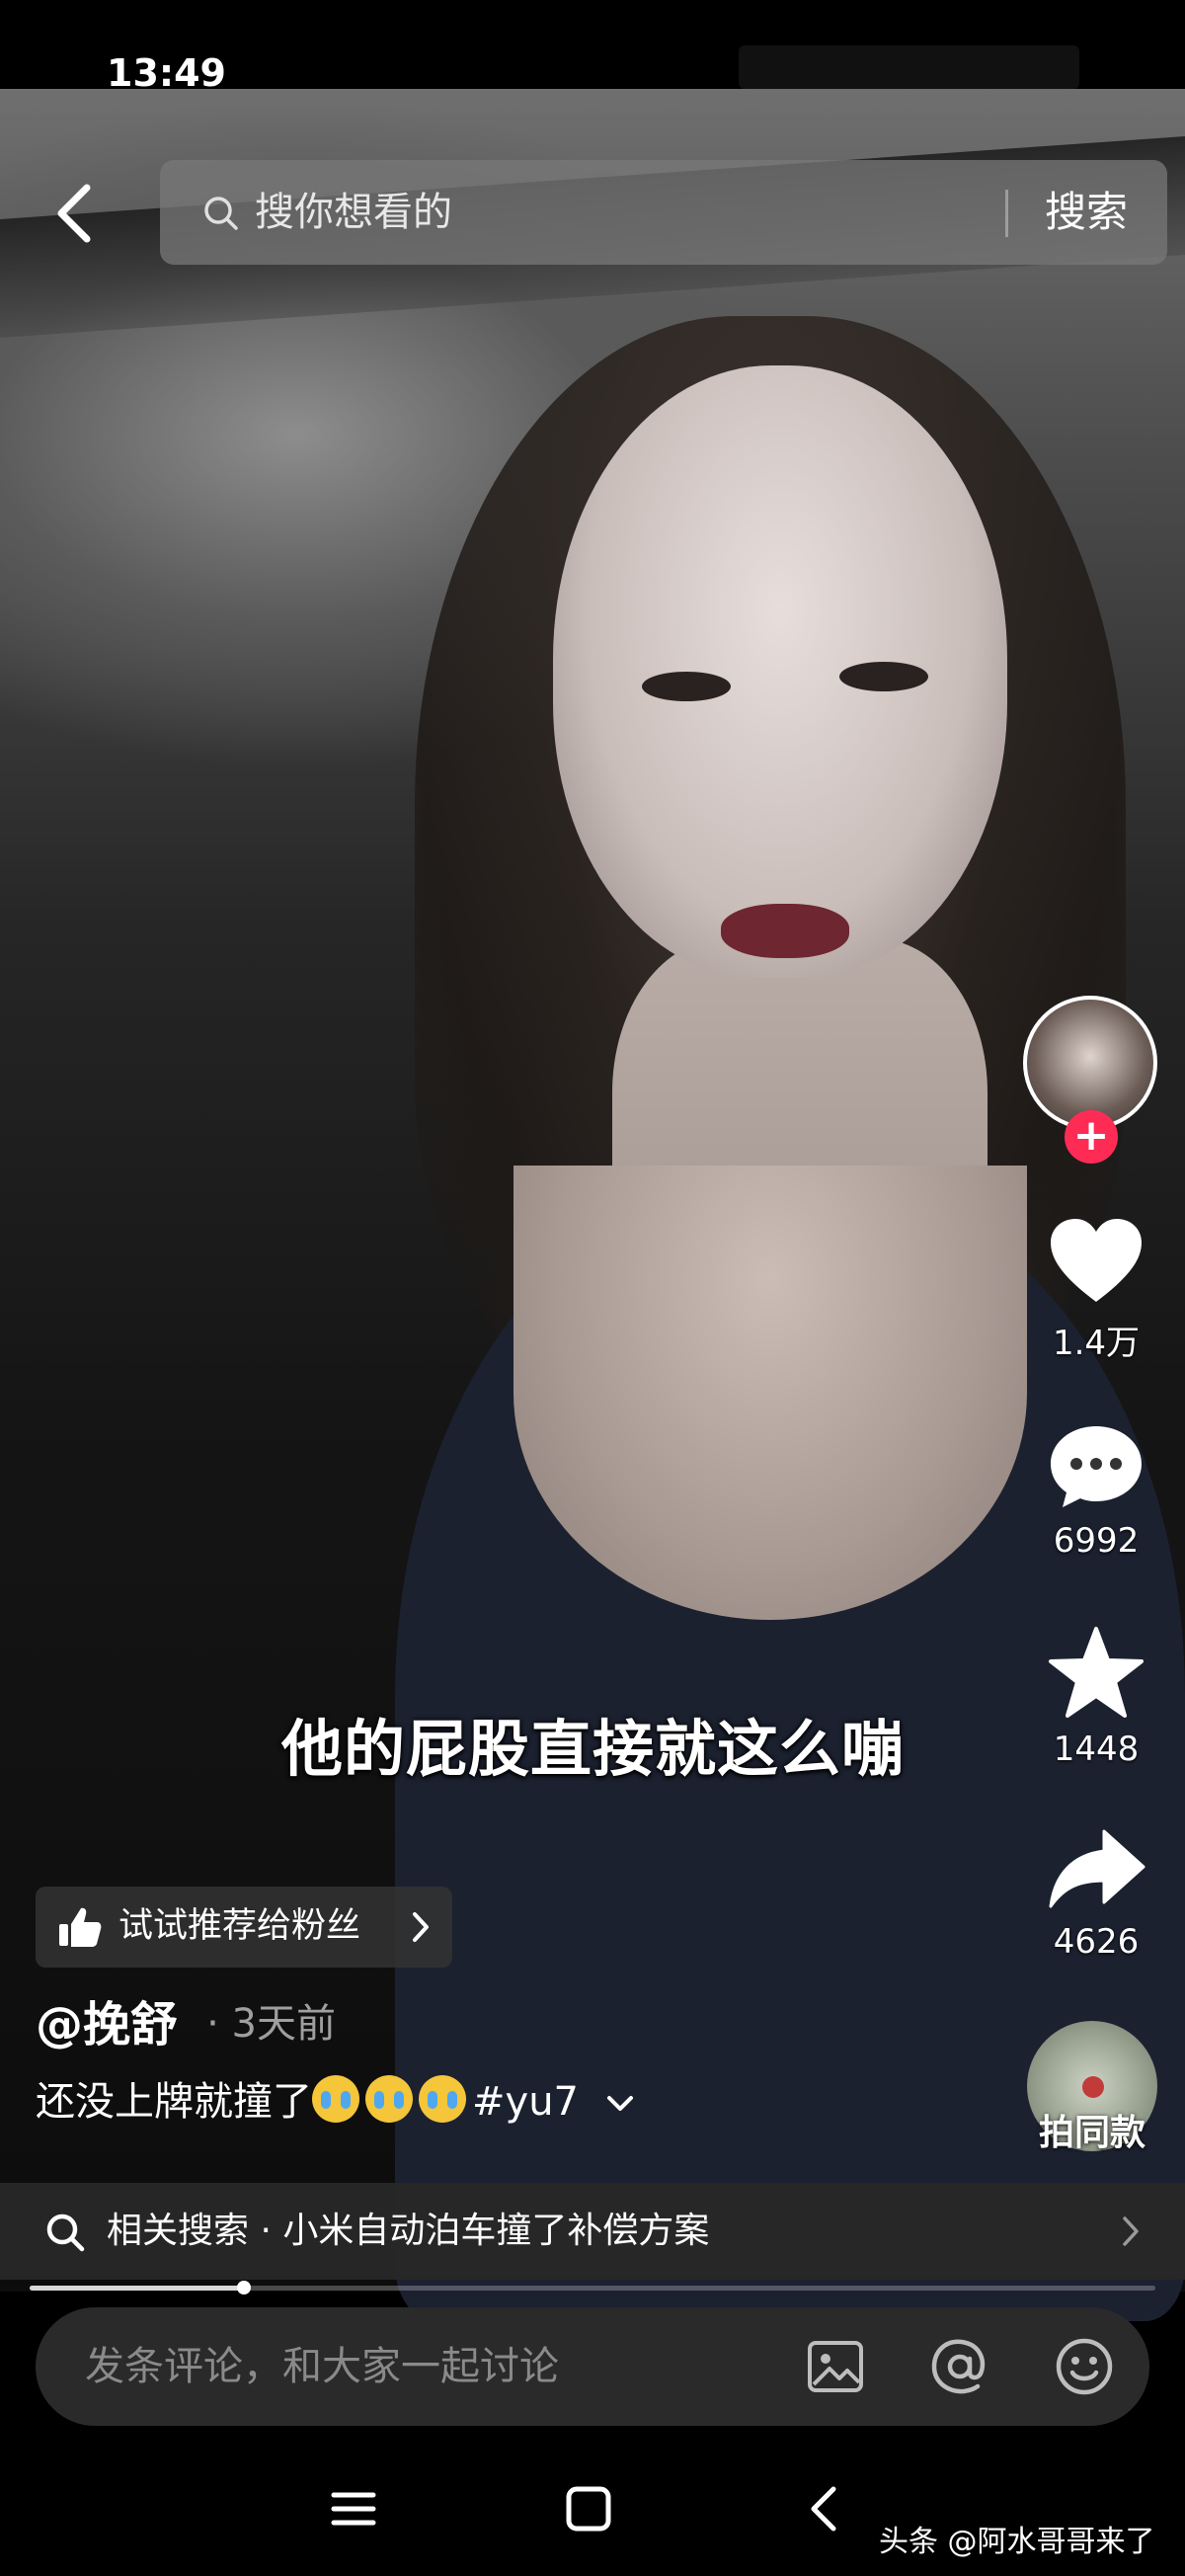 This screenshot has width=1185, height=2576. Describe the element at coordinates (592, 47) in the screenshot. I see `status-bar: 13:49` at that location.